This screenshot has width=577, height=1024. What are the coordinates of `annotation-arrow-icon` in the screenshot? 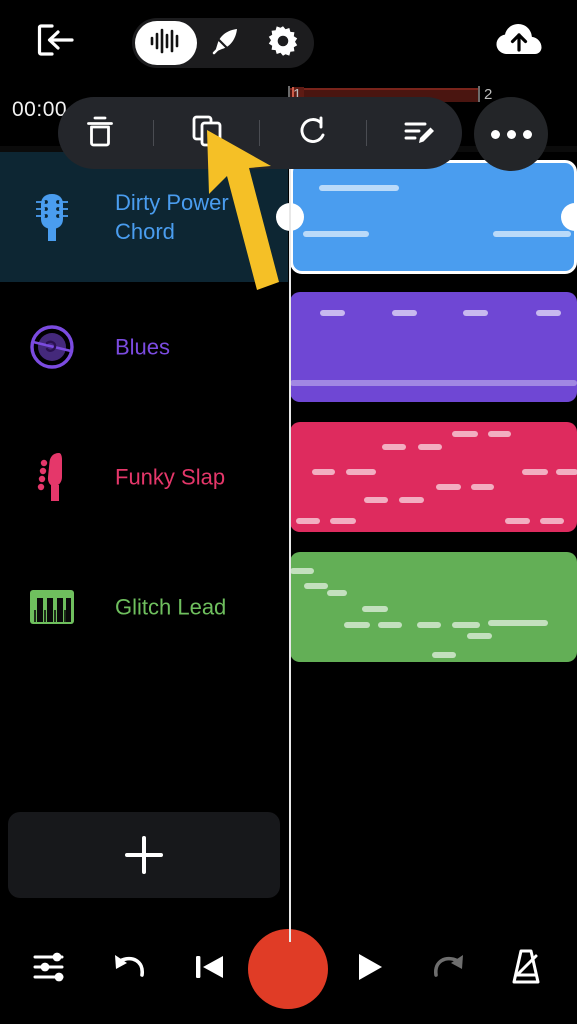 It's located at (255, 220).